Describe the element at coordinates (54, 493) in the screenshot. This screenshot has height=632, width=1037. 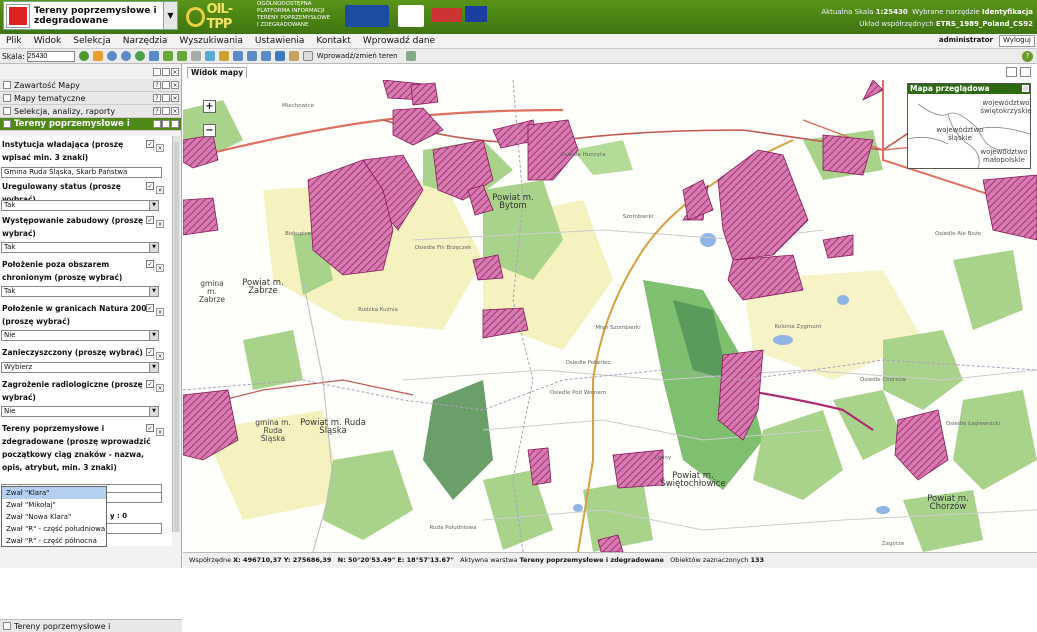
I see `autocomplete-item: Zwał "Klara"` at that location.